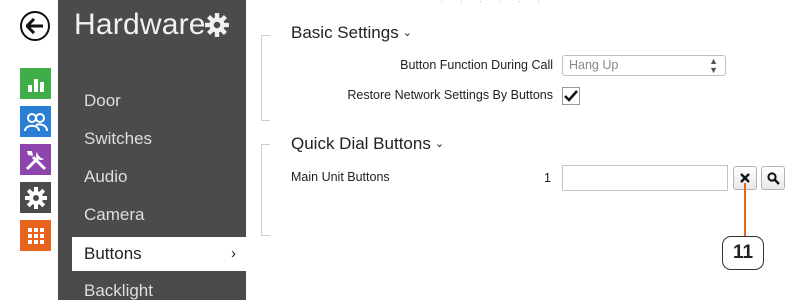  Describe the element at coordinates (35, 26) in the screenshot. I see `back-arrow-icon` at that location.